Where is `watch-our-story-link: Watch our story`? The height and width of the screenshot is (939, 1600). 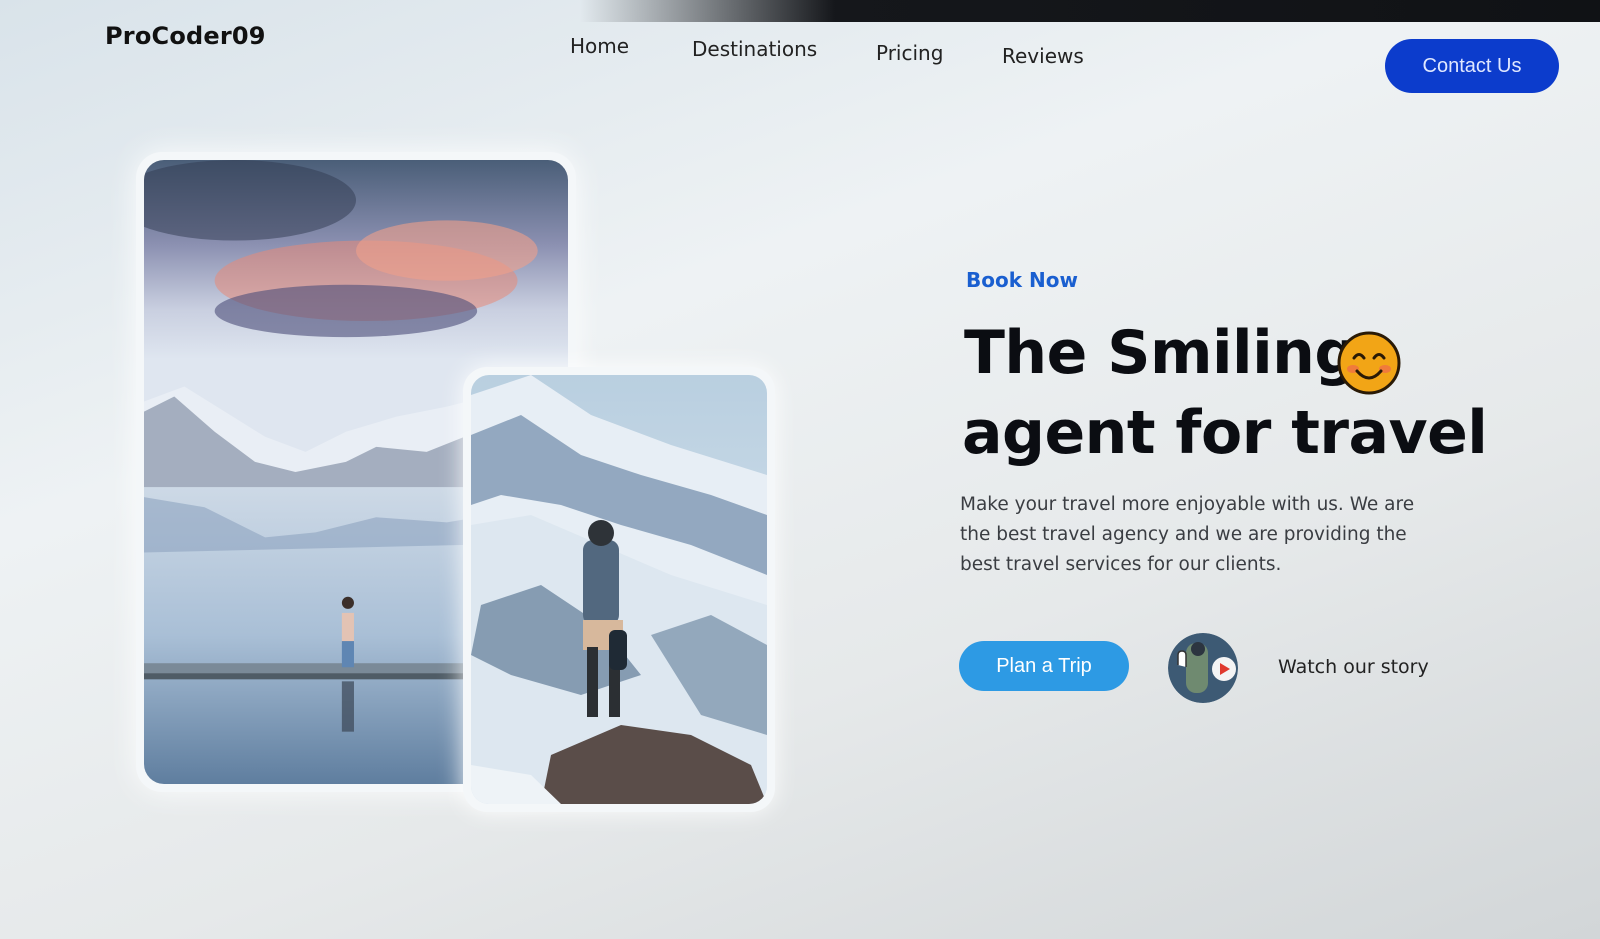
watch-our-story-link: Watch our story is located at coordinates (1353, 667).